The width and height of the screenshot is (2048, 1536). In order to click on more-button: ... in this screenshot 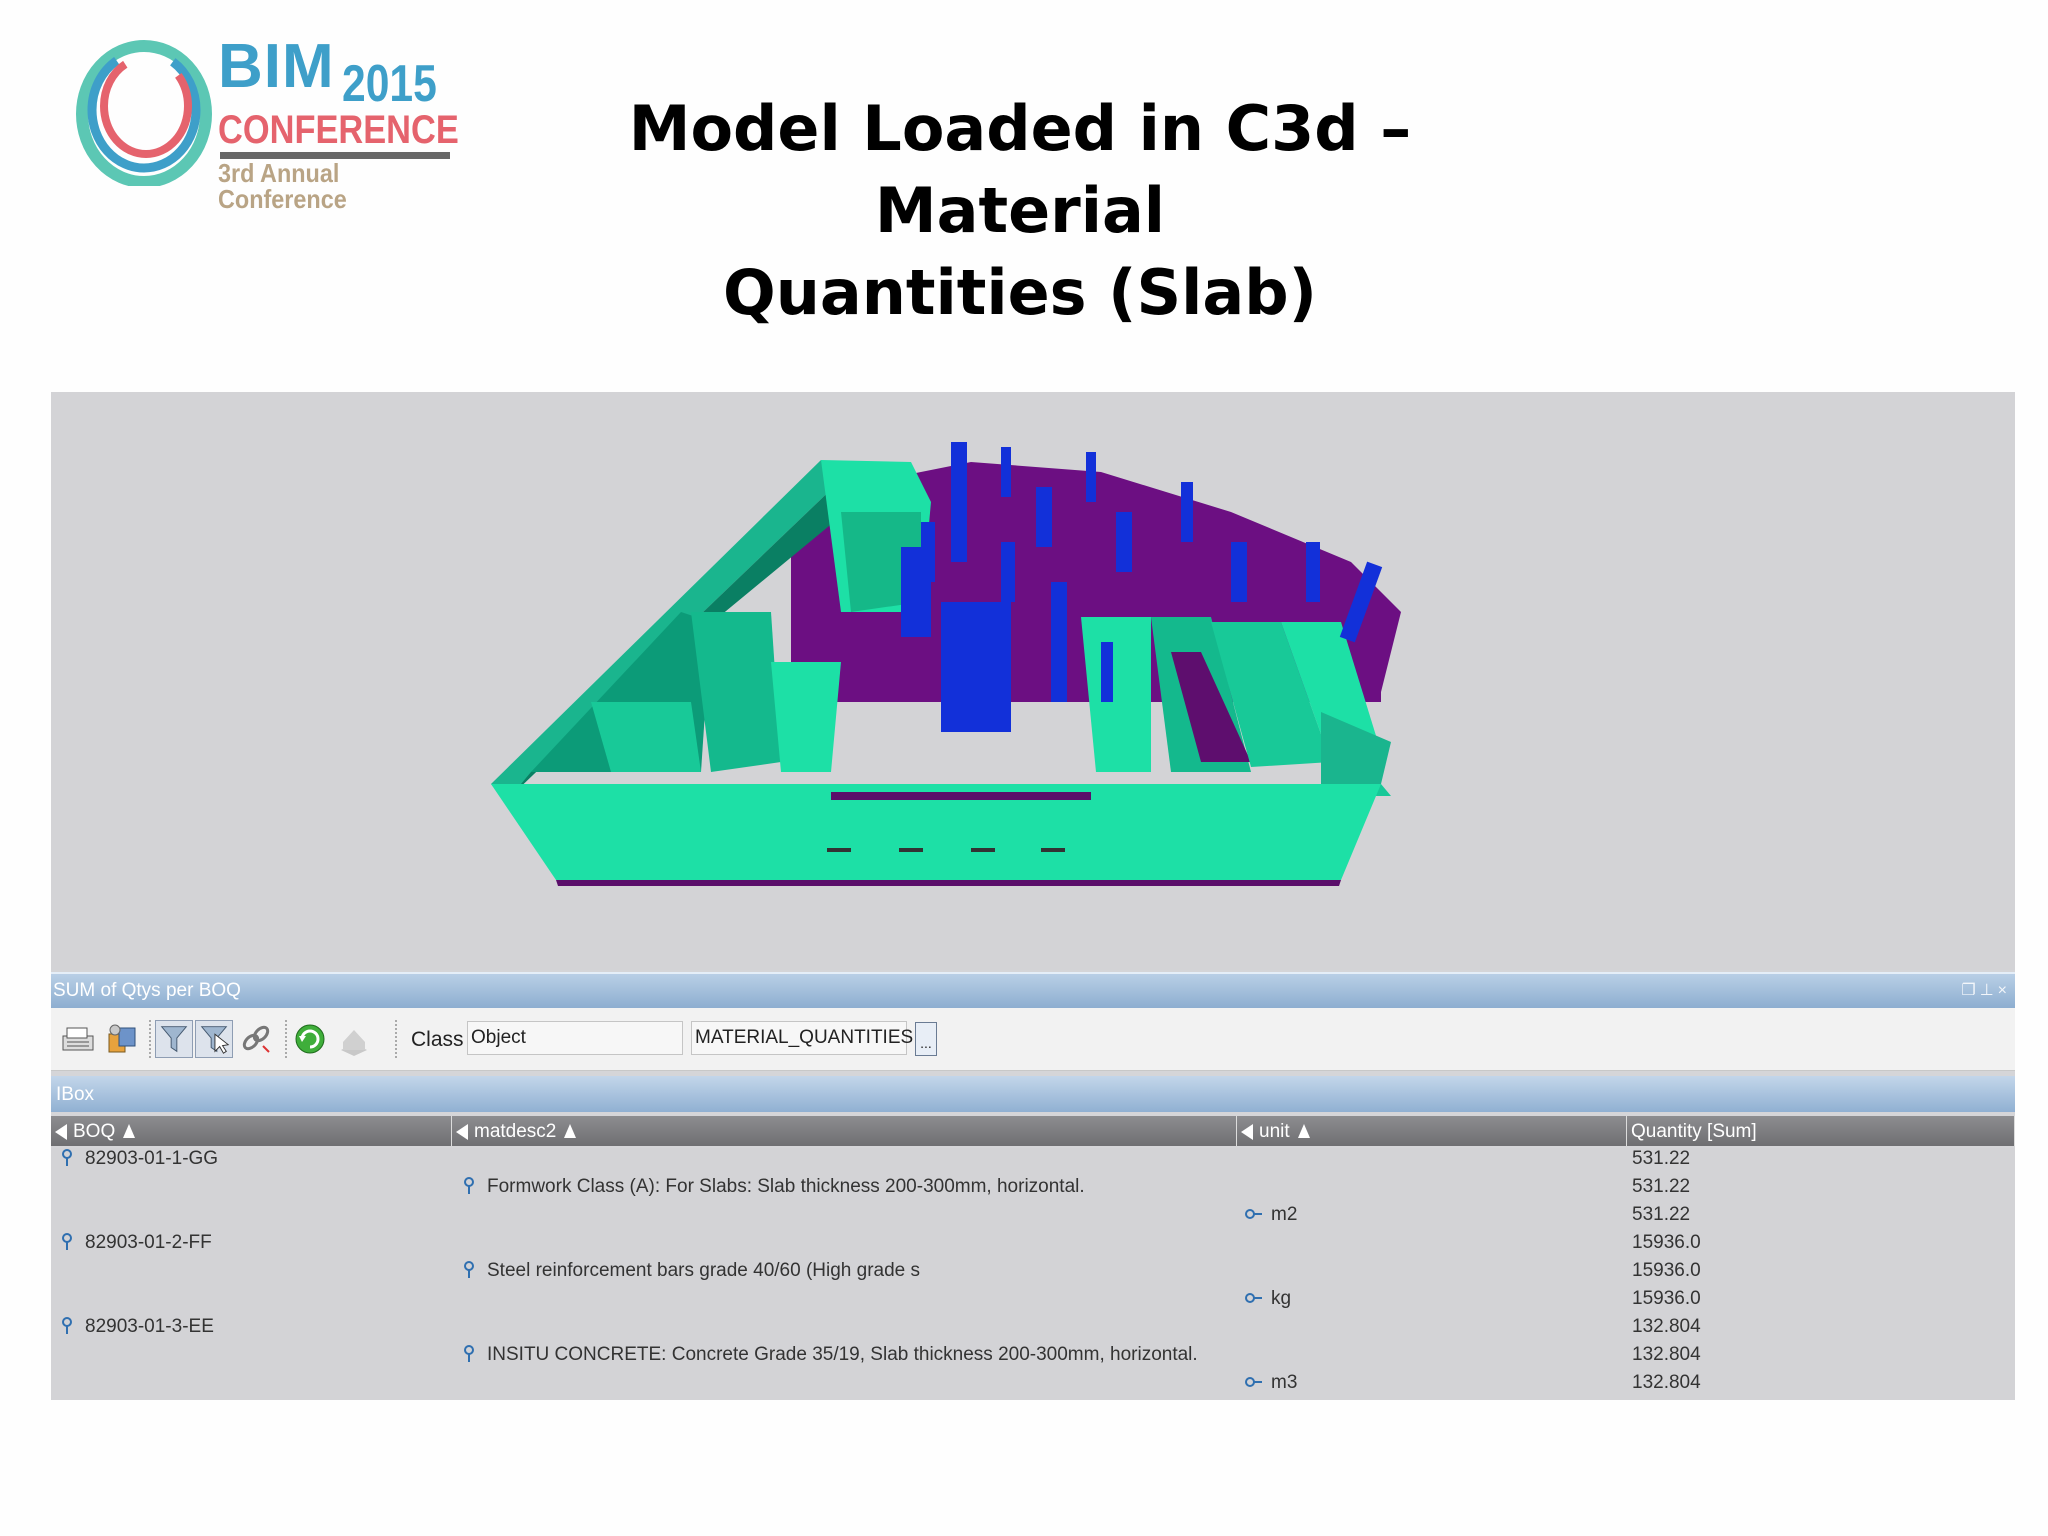, I will do `click(926, 1039)`.